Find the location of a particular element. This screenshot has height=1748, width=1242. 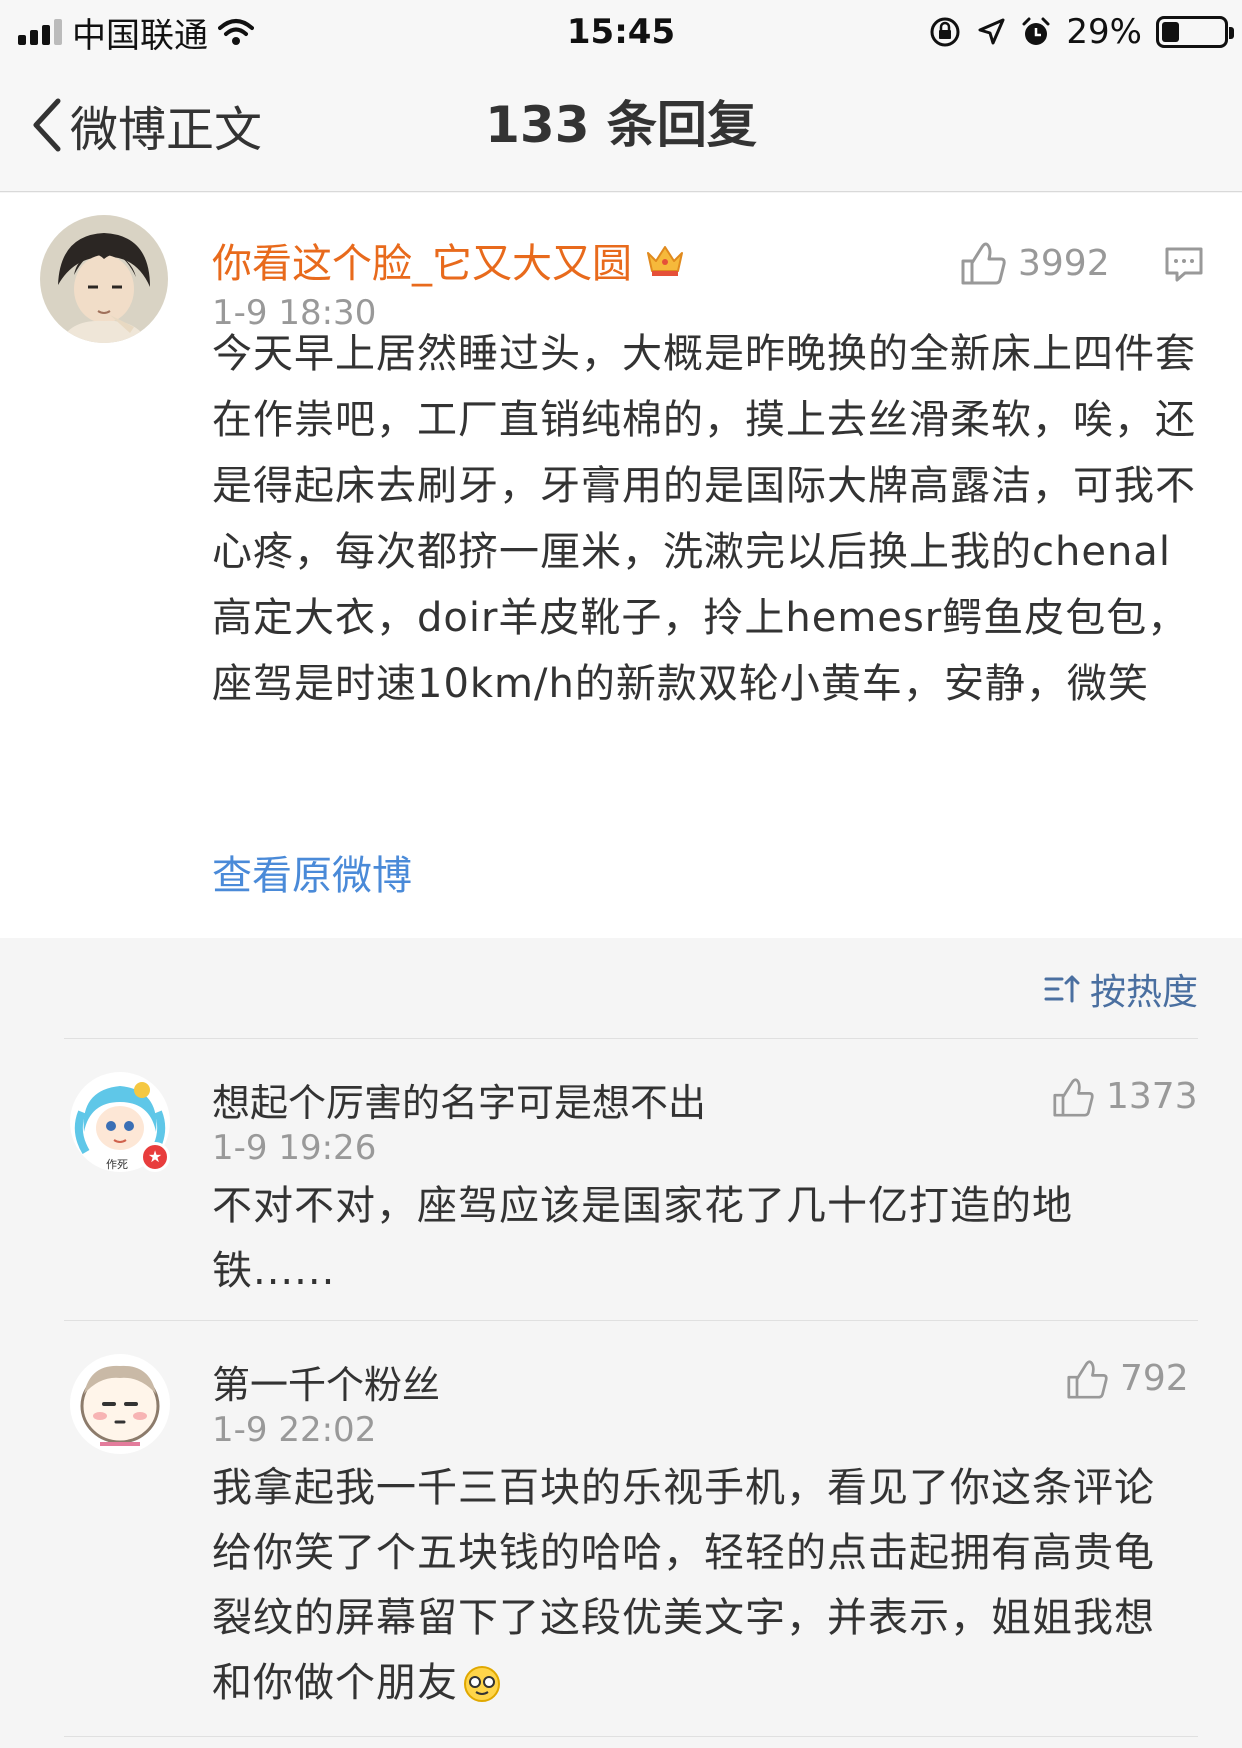

post-author-row: 你看这个脸_它又大又圆 is located at coordinates (449, 260).